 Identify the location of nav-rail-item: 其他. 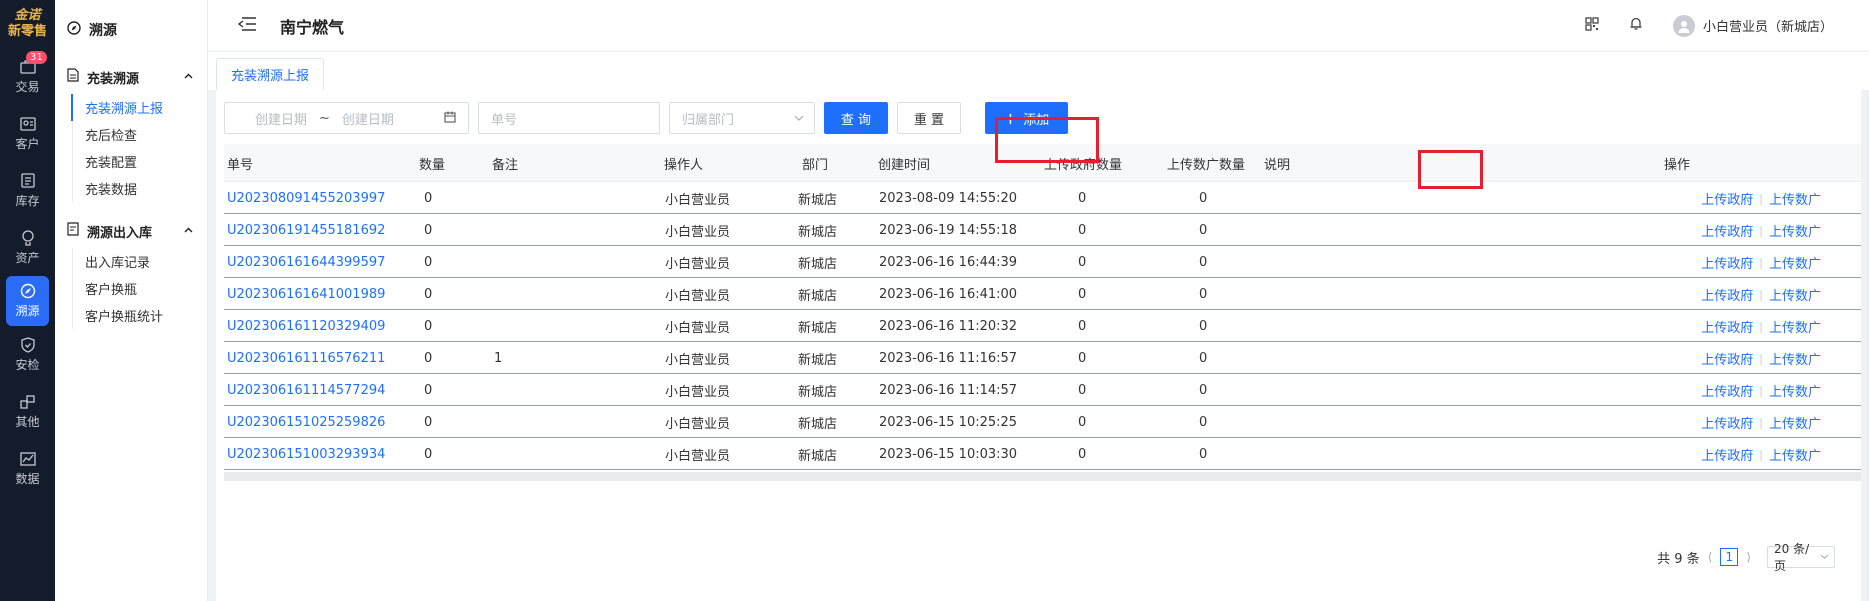
(27, 411).